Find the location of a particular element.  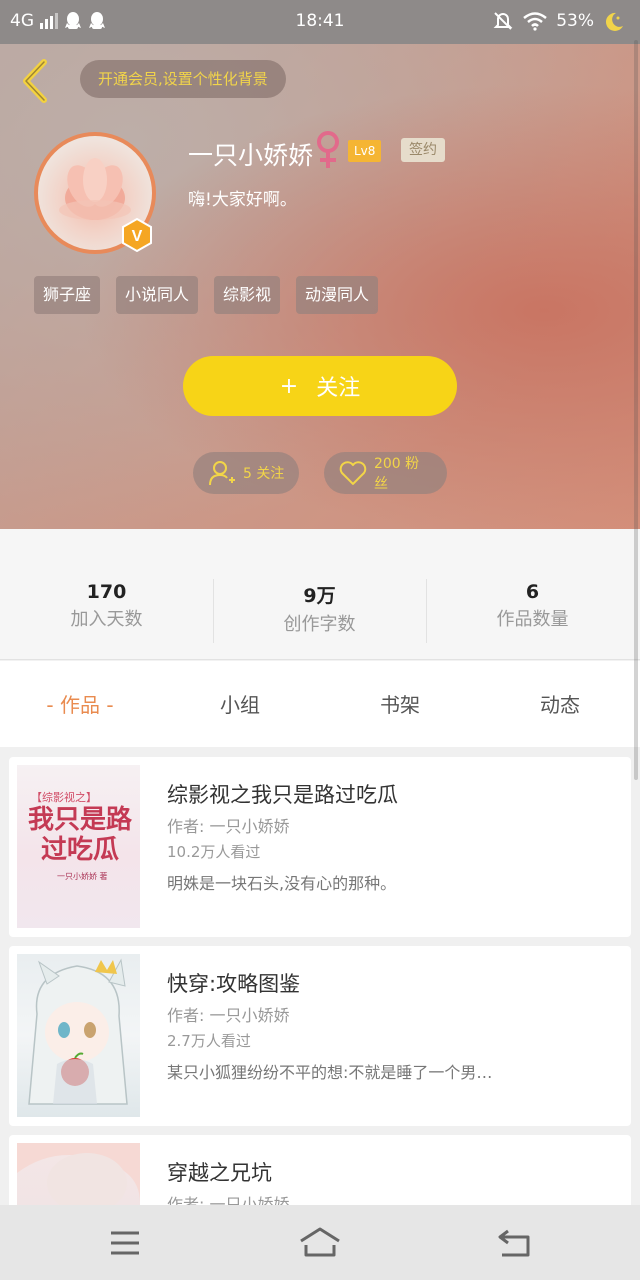

book-cover: 【综影视之】 我只是路过吃瓜 一只小娇娇 著 is located at coordinates (78, 846).